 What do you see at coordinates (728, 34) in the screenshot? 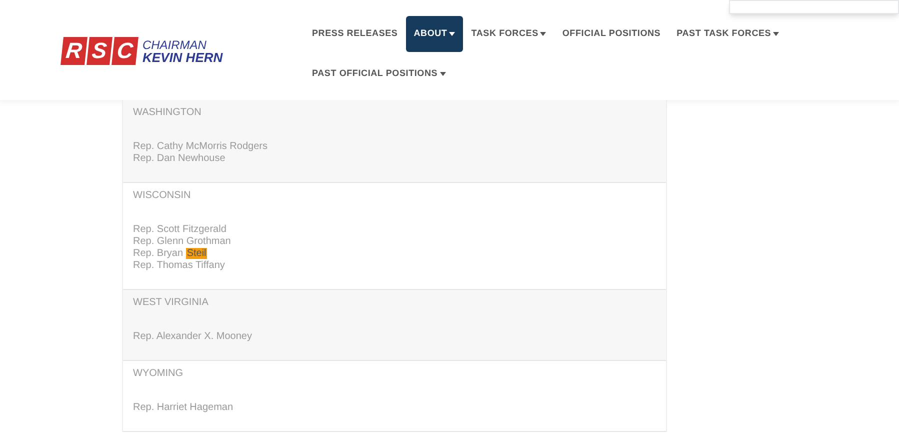
I see `nav-link: PAST TASK FORCES` at bounding box center [728, 34].